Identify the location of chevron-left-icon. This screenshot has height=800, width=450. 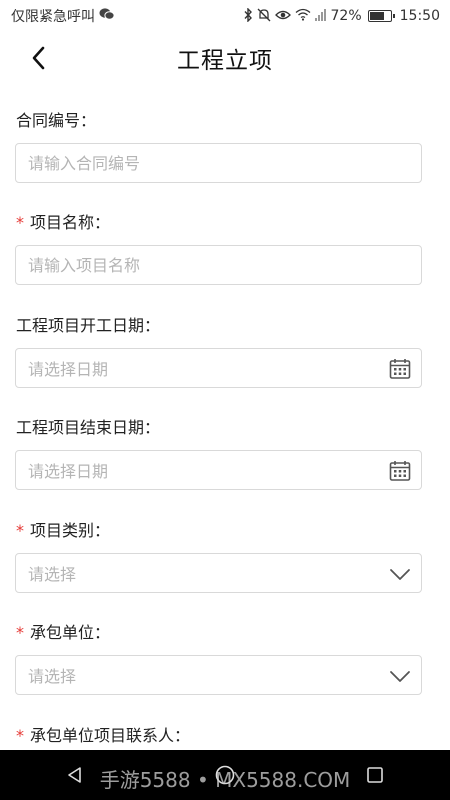
(38, 58).